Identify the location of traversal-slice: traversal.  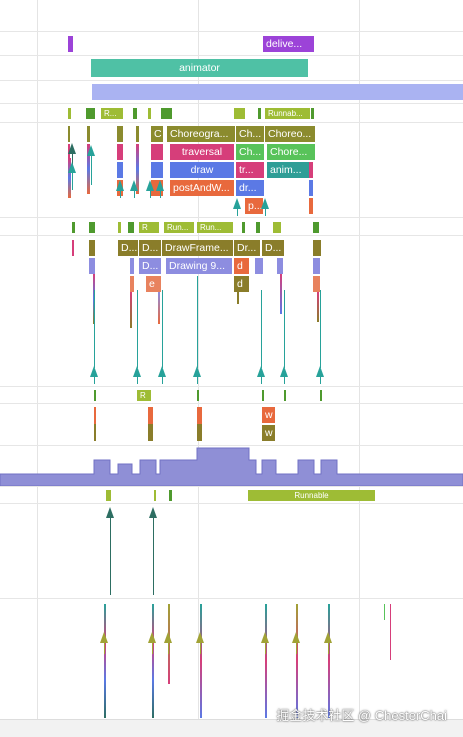
(202, 152).